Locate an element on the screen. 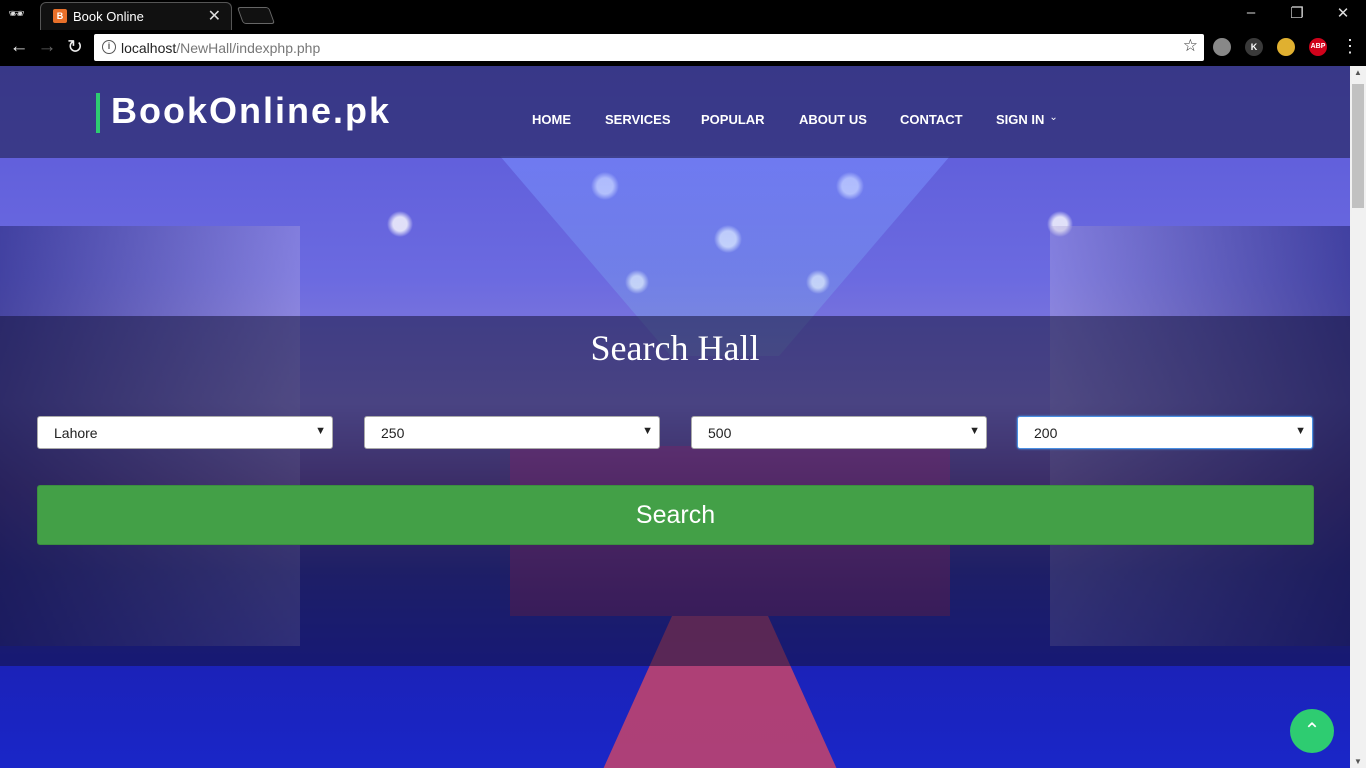 Image resolution: width=1366 pixels, height=768 pixels. nav-link-home: HOME is located at coordinates (551, 119).